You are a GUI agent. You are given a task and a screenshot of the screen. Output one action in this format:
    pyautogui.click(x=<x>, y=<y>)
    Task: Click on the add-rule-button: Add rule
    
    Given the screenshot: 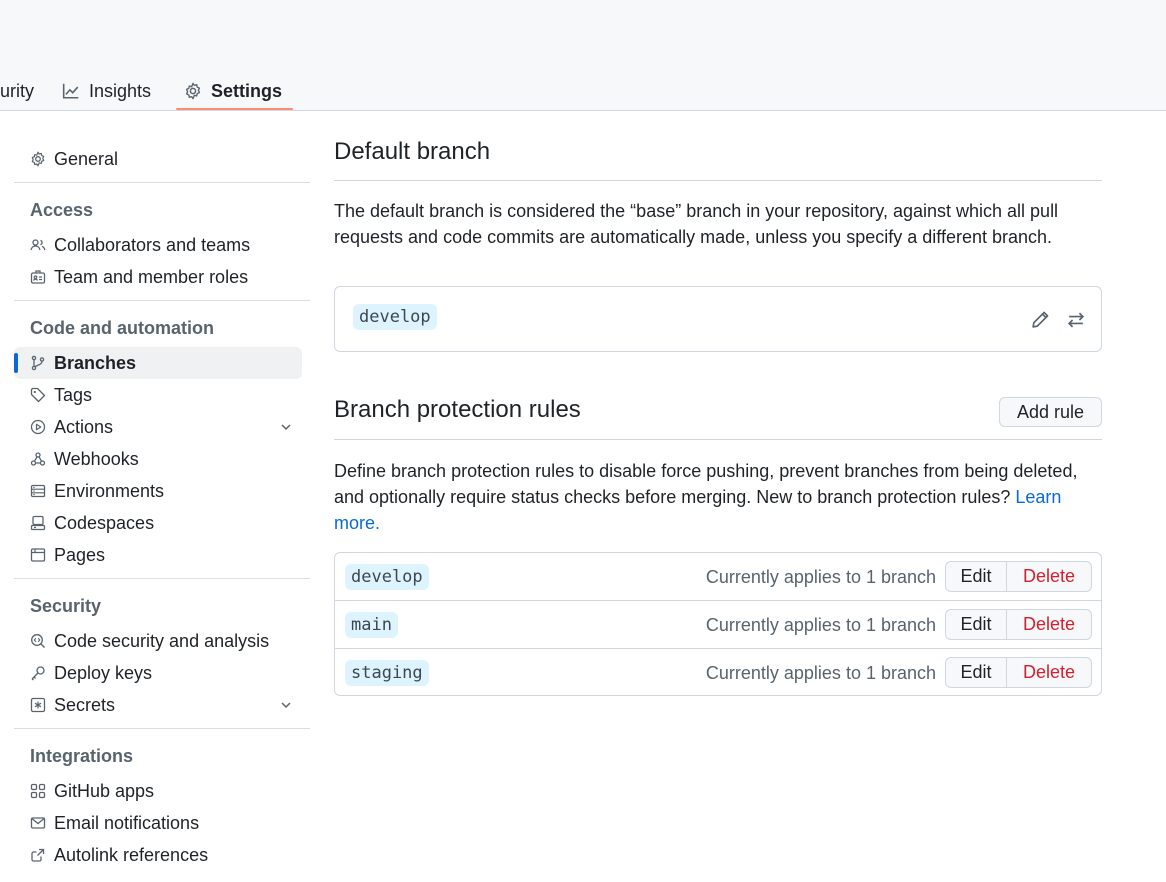 What is the action you would take?
    pyautogui.click(x=1050, y=412)
    